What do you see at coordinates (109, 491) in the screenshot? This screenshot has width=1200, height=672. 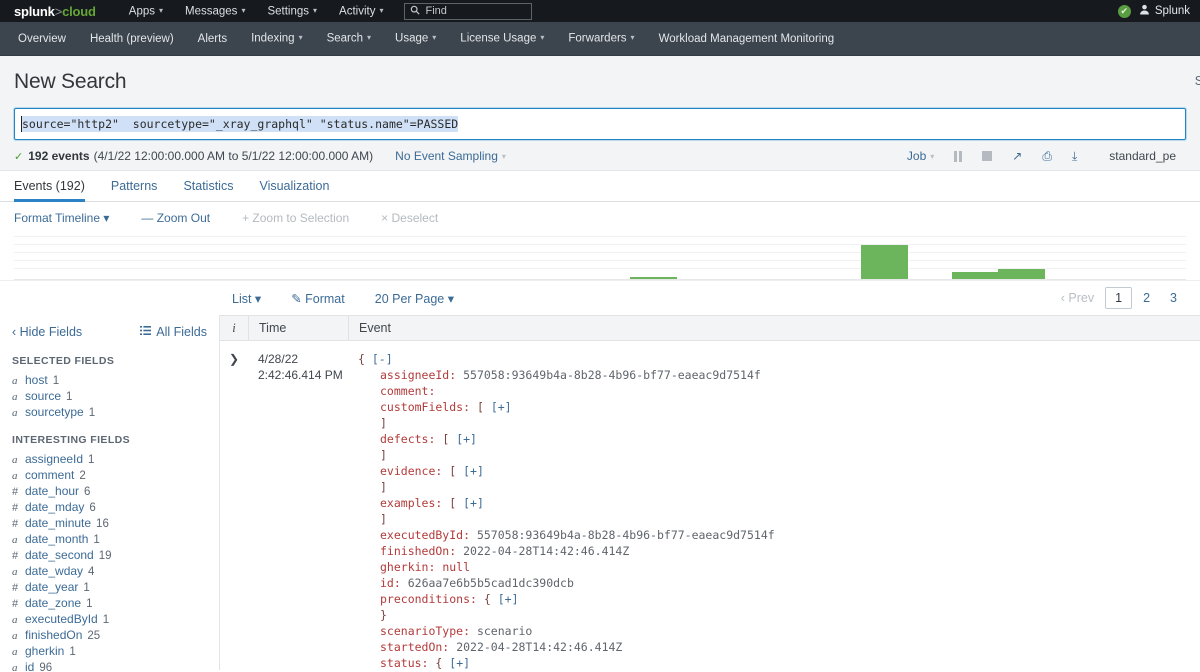 I see `field-item-date_hour: # date_hour 6` at bounding box center [109, 491].